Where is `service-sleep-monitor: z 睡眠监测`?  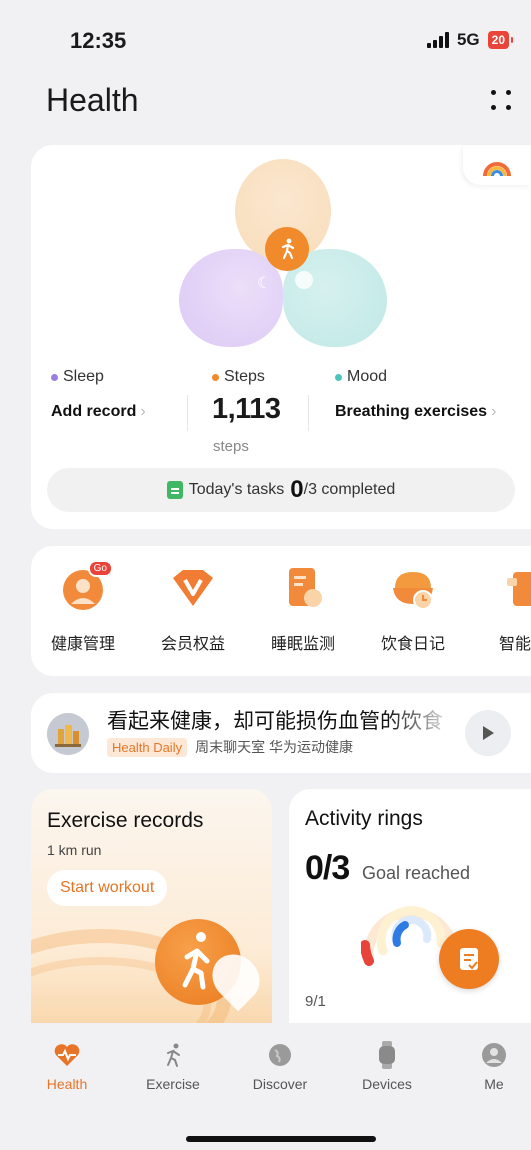
service-sleep-monitor: z 睡眠监测 is located at coordinates (303, 609).